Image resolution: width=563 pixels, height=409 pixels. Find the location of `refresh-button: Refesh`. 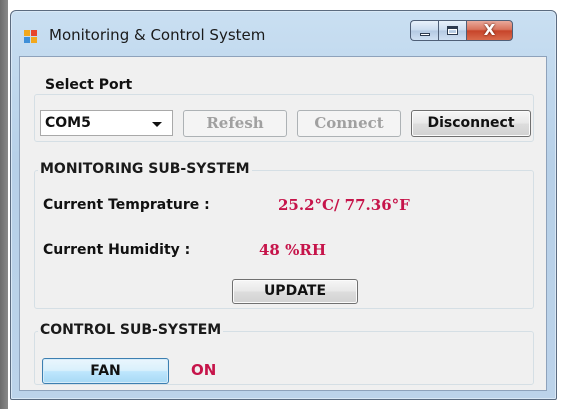

refresh-button: Refesh is located at coordinates (235, 123).